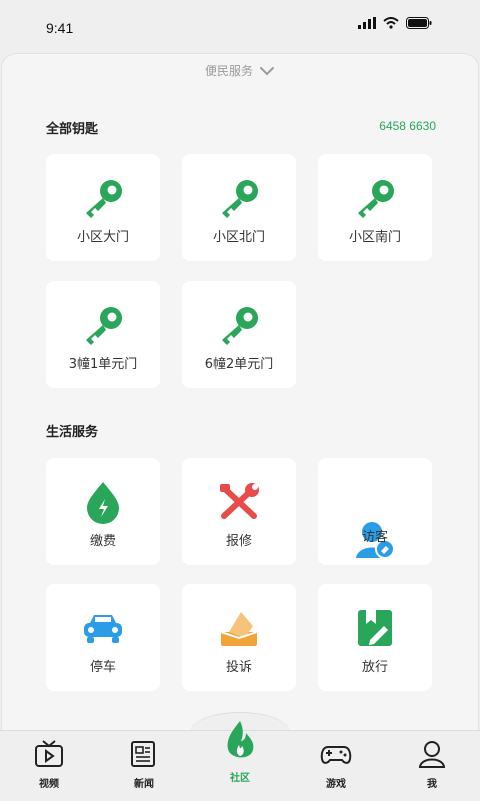 The height and width of the screenshot is (801, 480). What do you see at coordinates (103, 629) in the screenshot?
I see `car-icon` at bounding box center [103, 629].